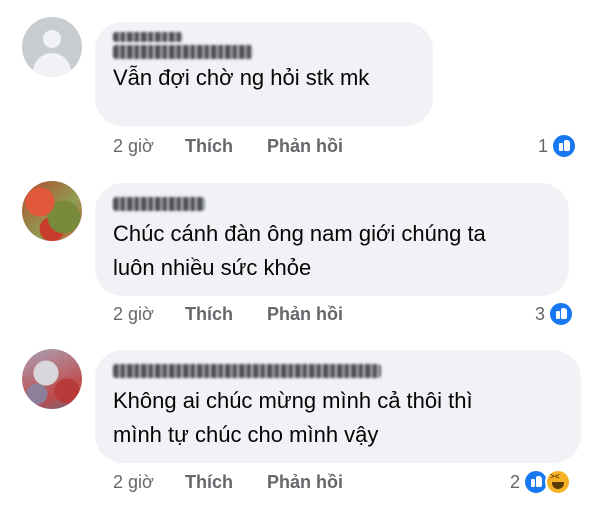 This screenshot has width=600, height=514. I want to click on haha-icon, so click(558, 482).